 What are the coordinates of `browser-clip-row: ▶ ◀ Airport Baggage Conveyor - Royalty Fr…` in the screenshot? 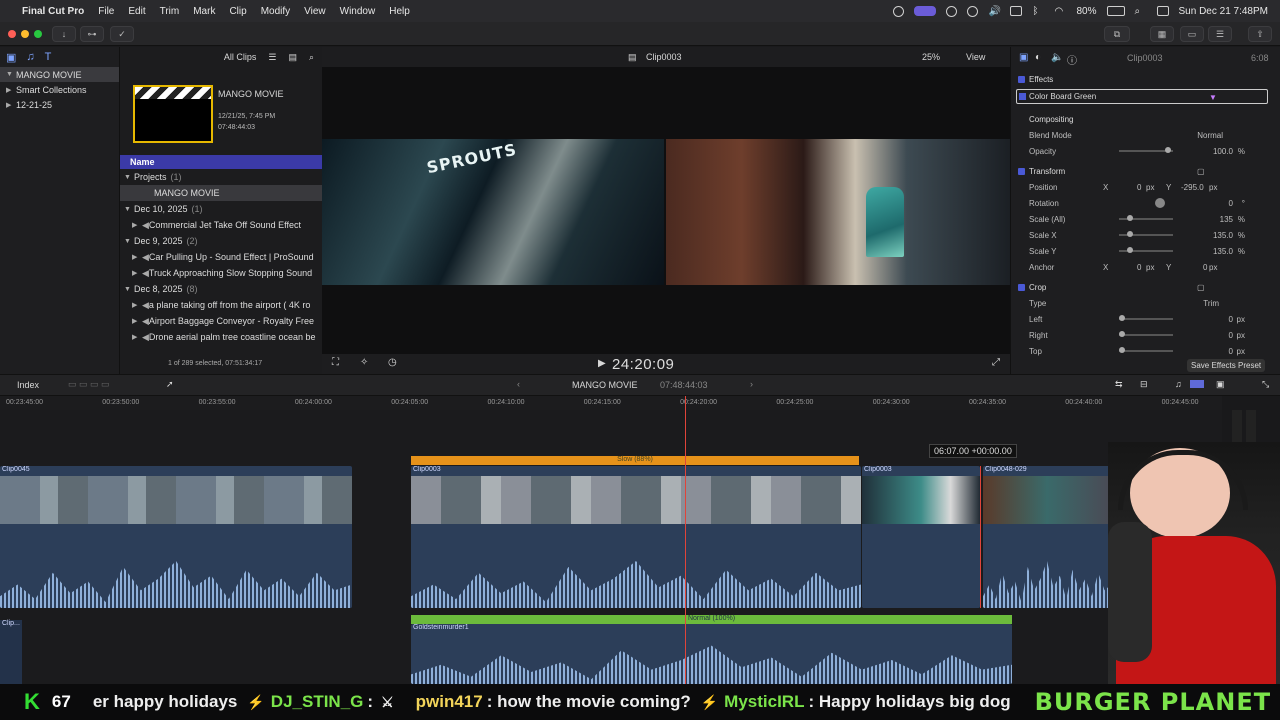 It's located at (221, 321).